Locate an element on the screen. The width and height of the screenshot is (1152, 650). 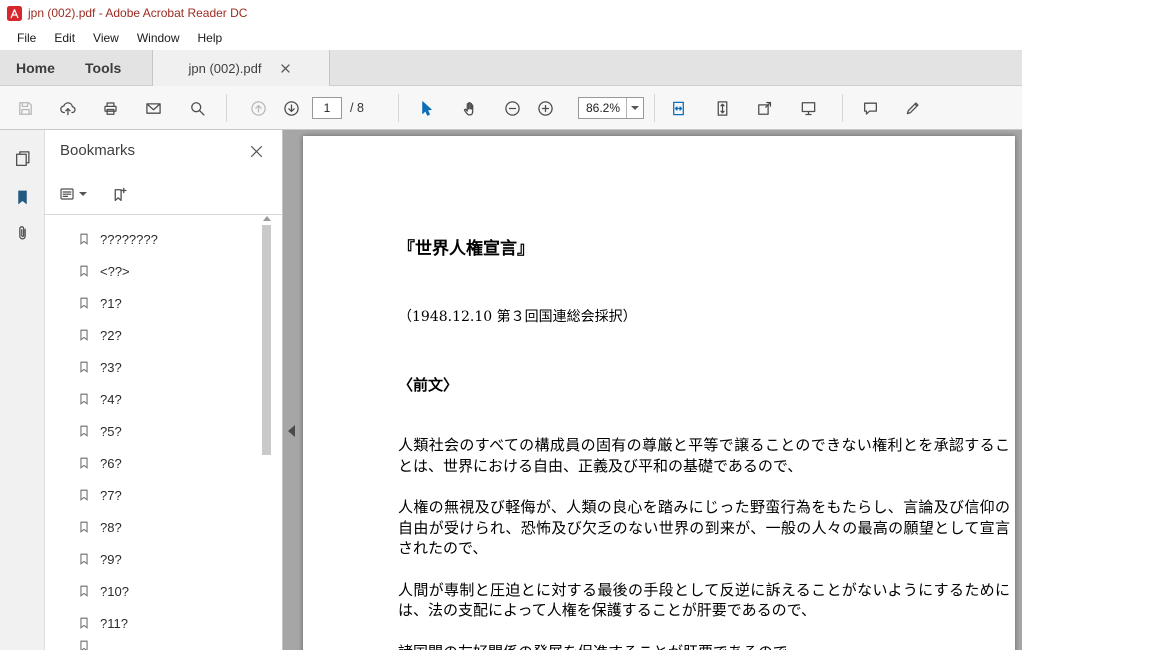
speech-bubble-icon is located at coordinates (870, 108).